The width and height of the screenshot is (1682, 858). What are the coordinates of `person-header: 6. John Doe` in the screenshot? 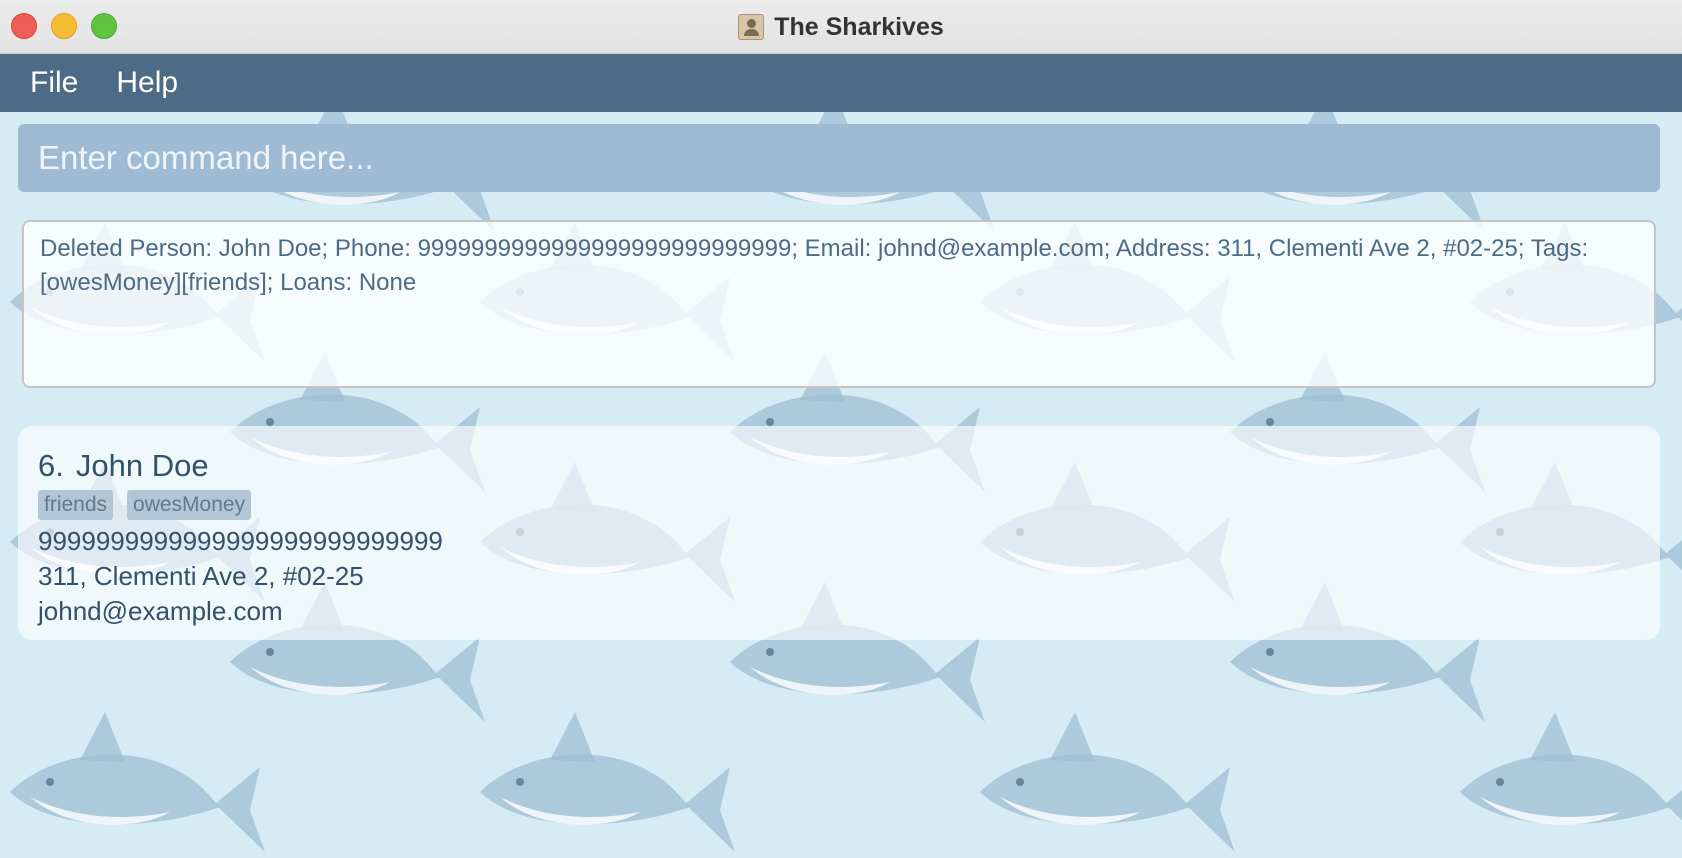 It's located at (839, 467).